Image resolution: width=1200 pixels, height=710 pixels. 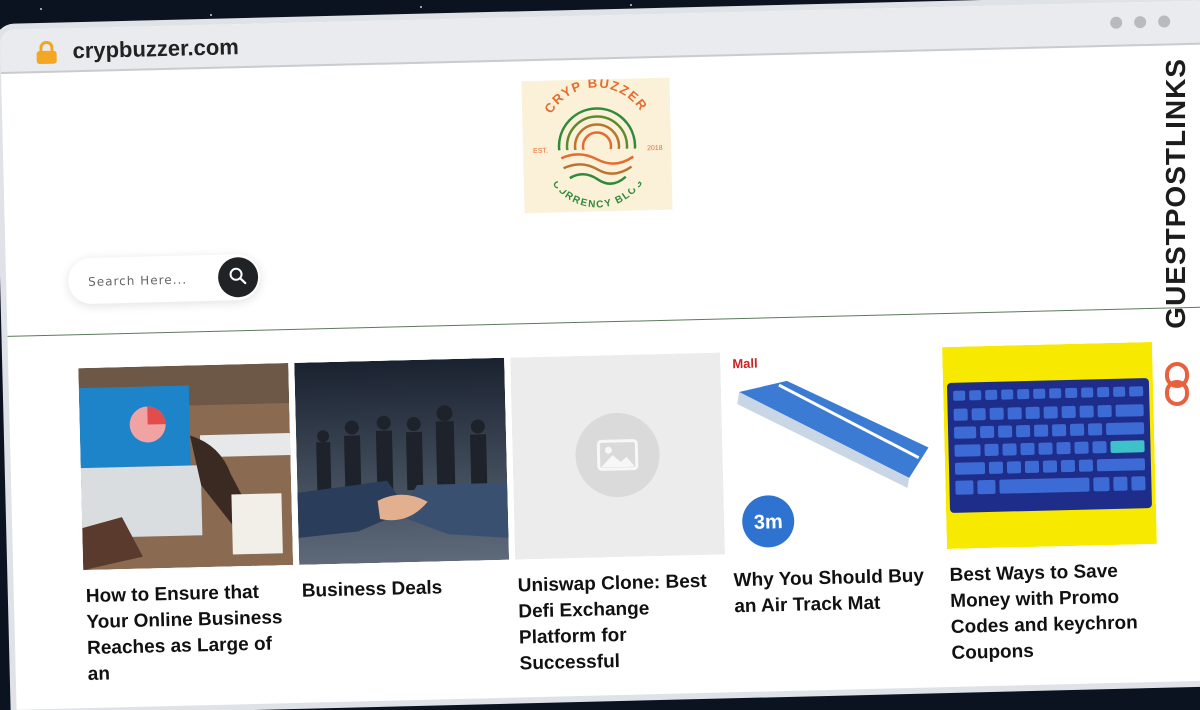 I want to click on laptop-chart-photo-icon, so click(x=186, y=467).